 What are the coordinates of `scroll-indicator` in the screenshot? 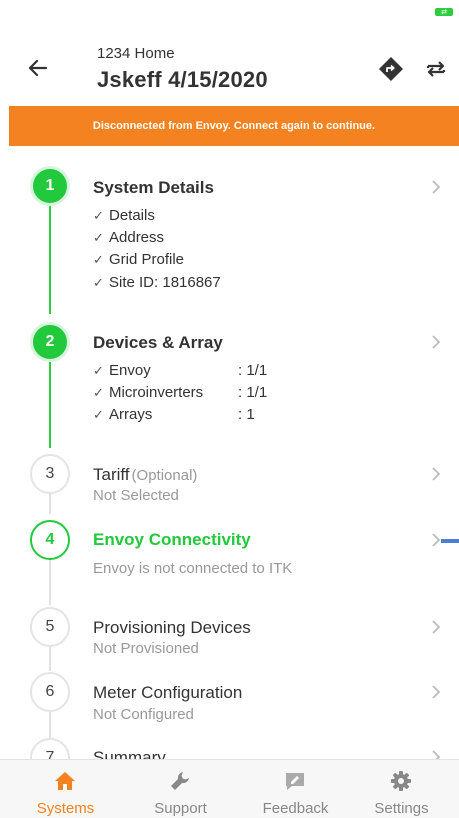 It's located at (450, 541).